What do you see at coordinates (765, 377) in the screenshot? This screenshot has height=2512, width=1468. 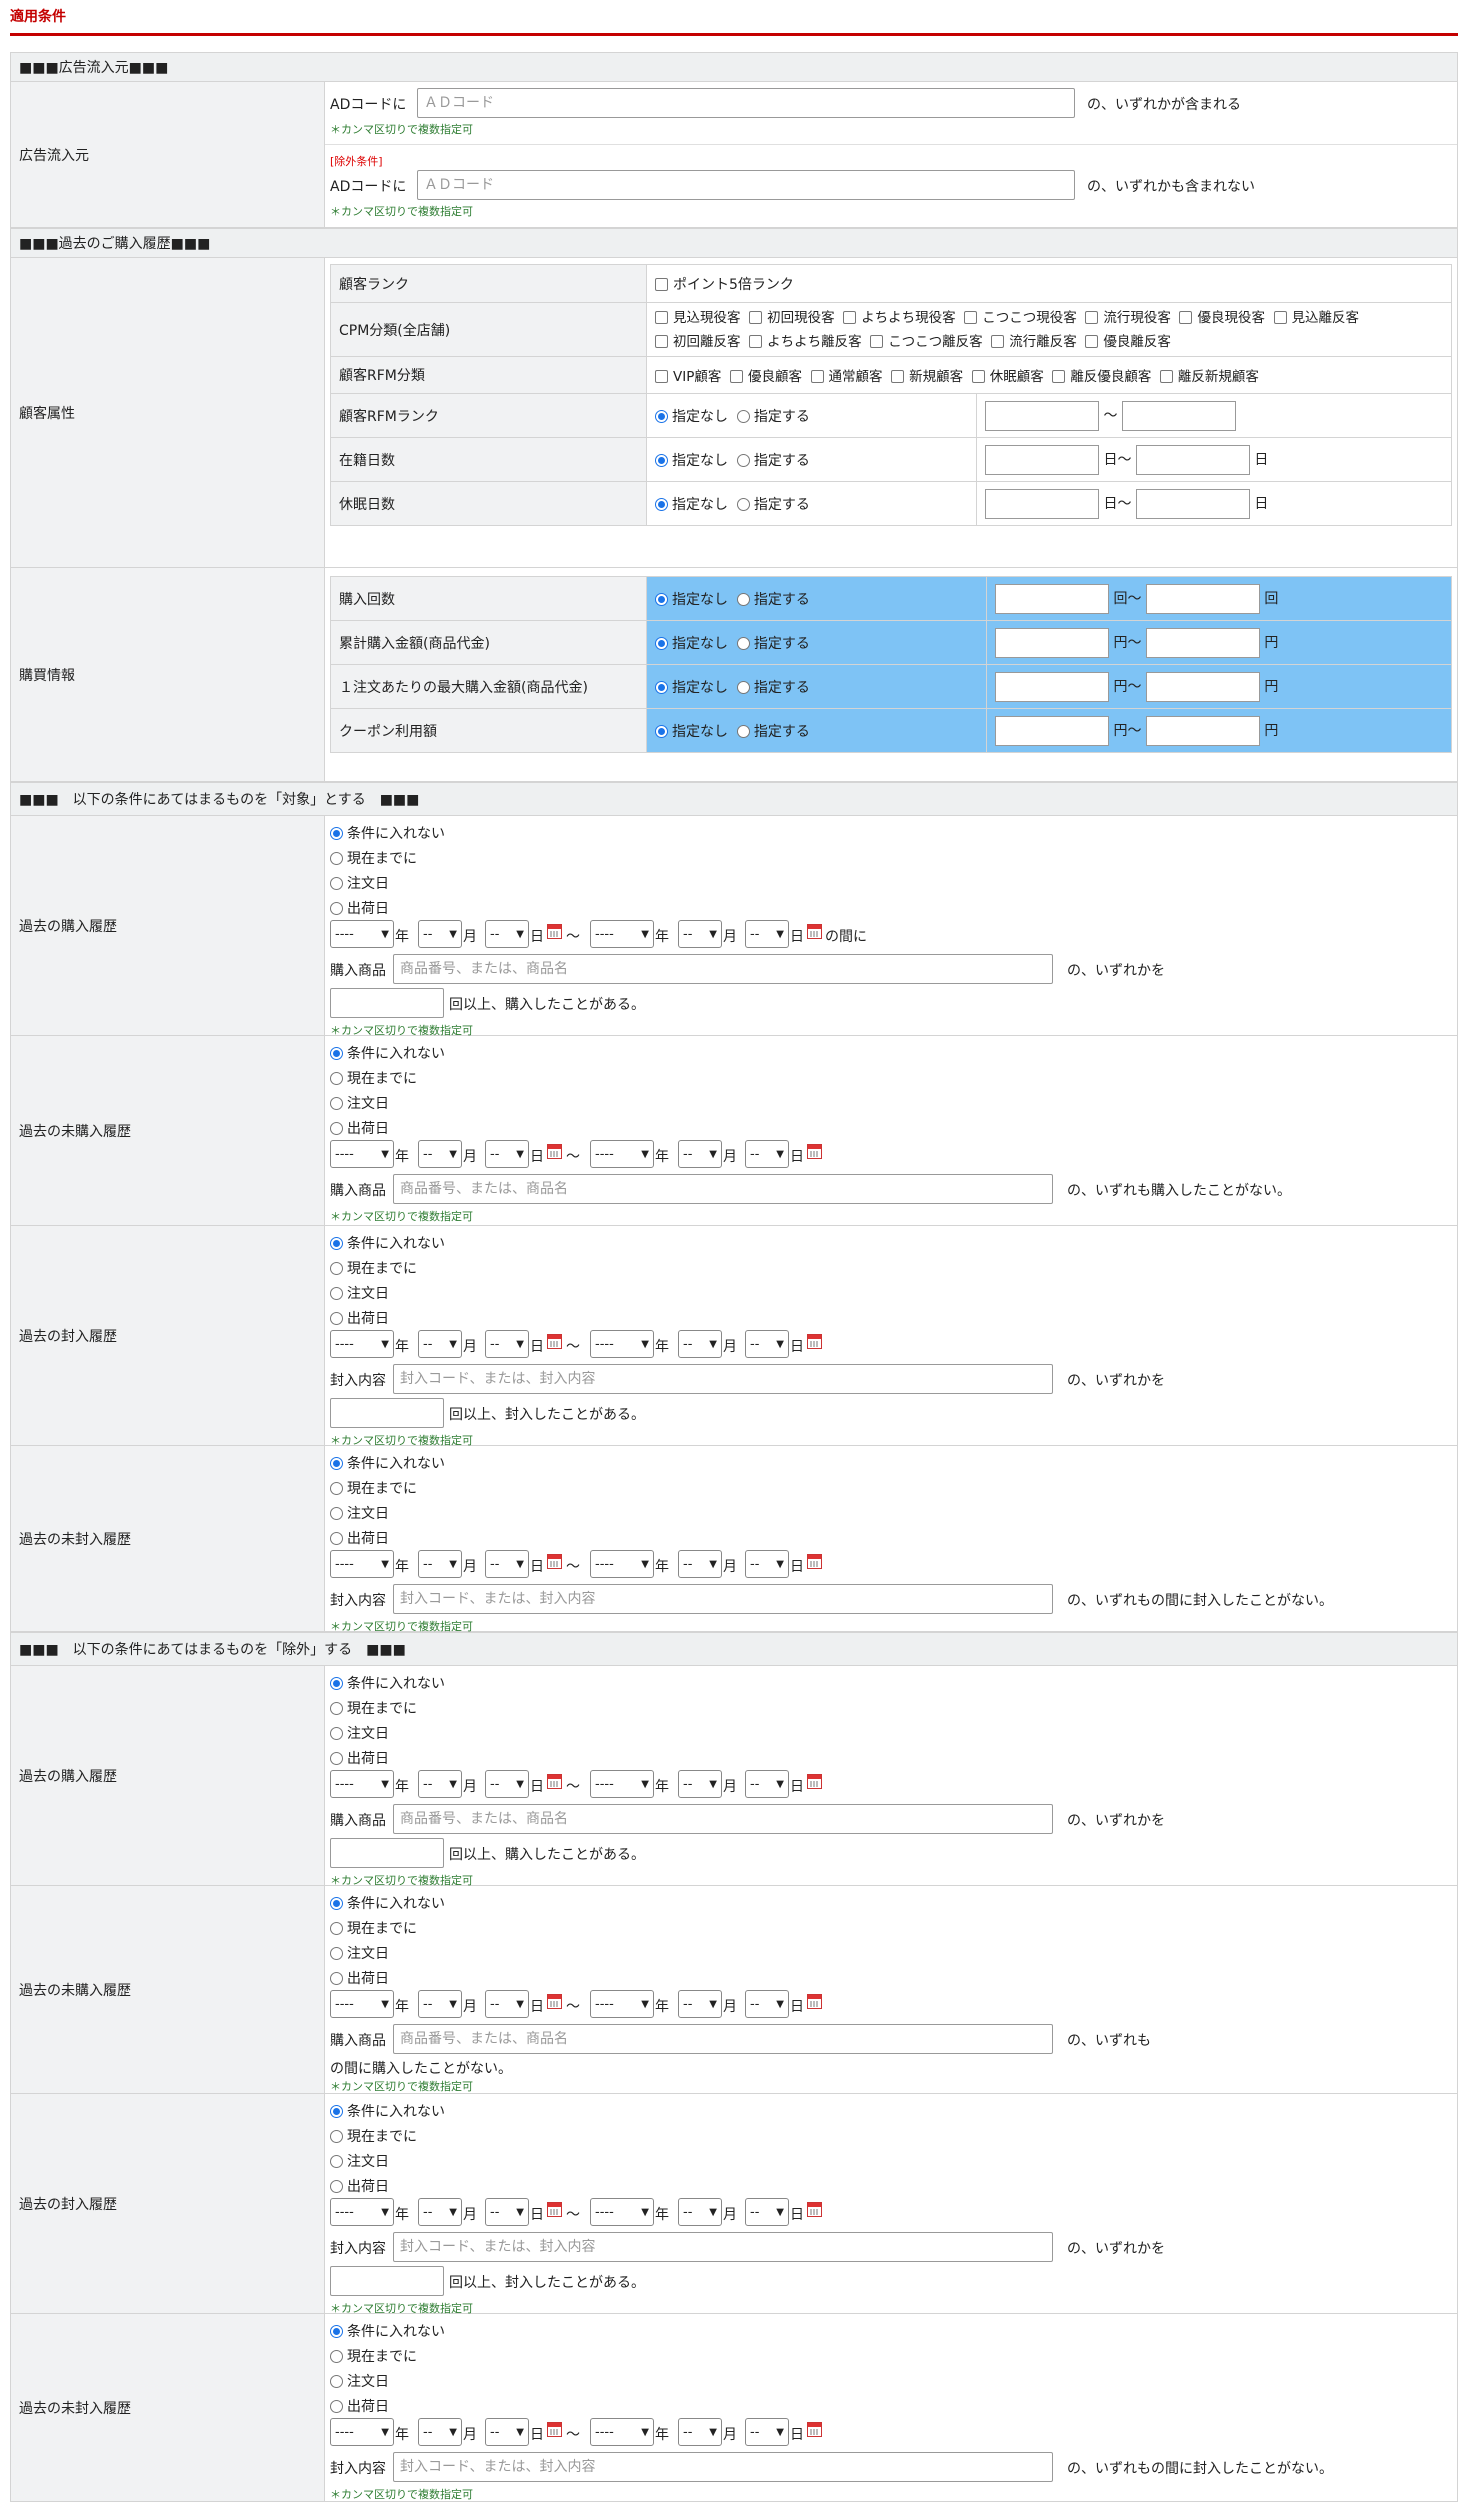 I see `rfm-option: 優良顧客` at bounding box center [765, 377].